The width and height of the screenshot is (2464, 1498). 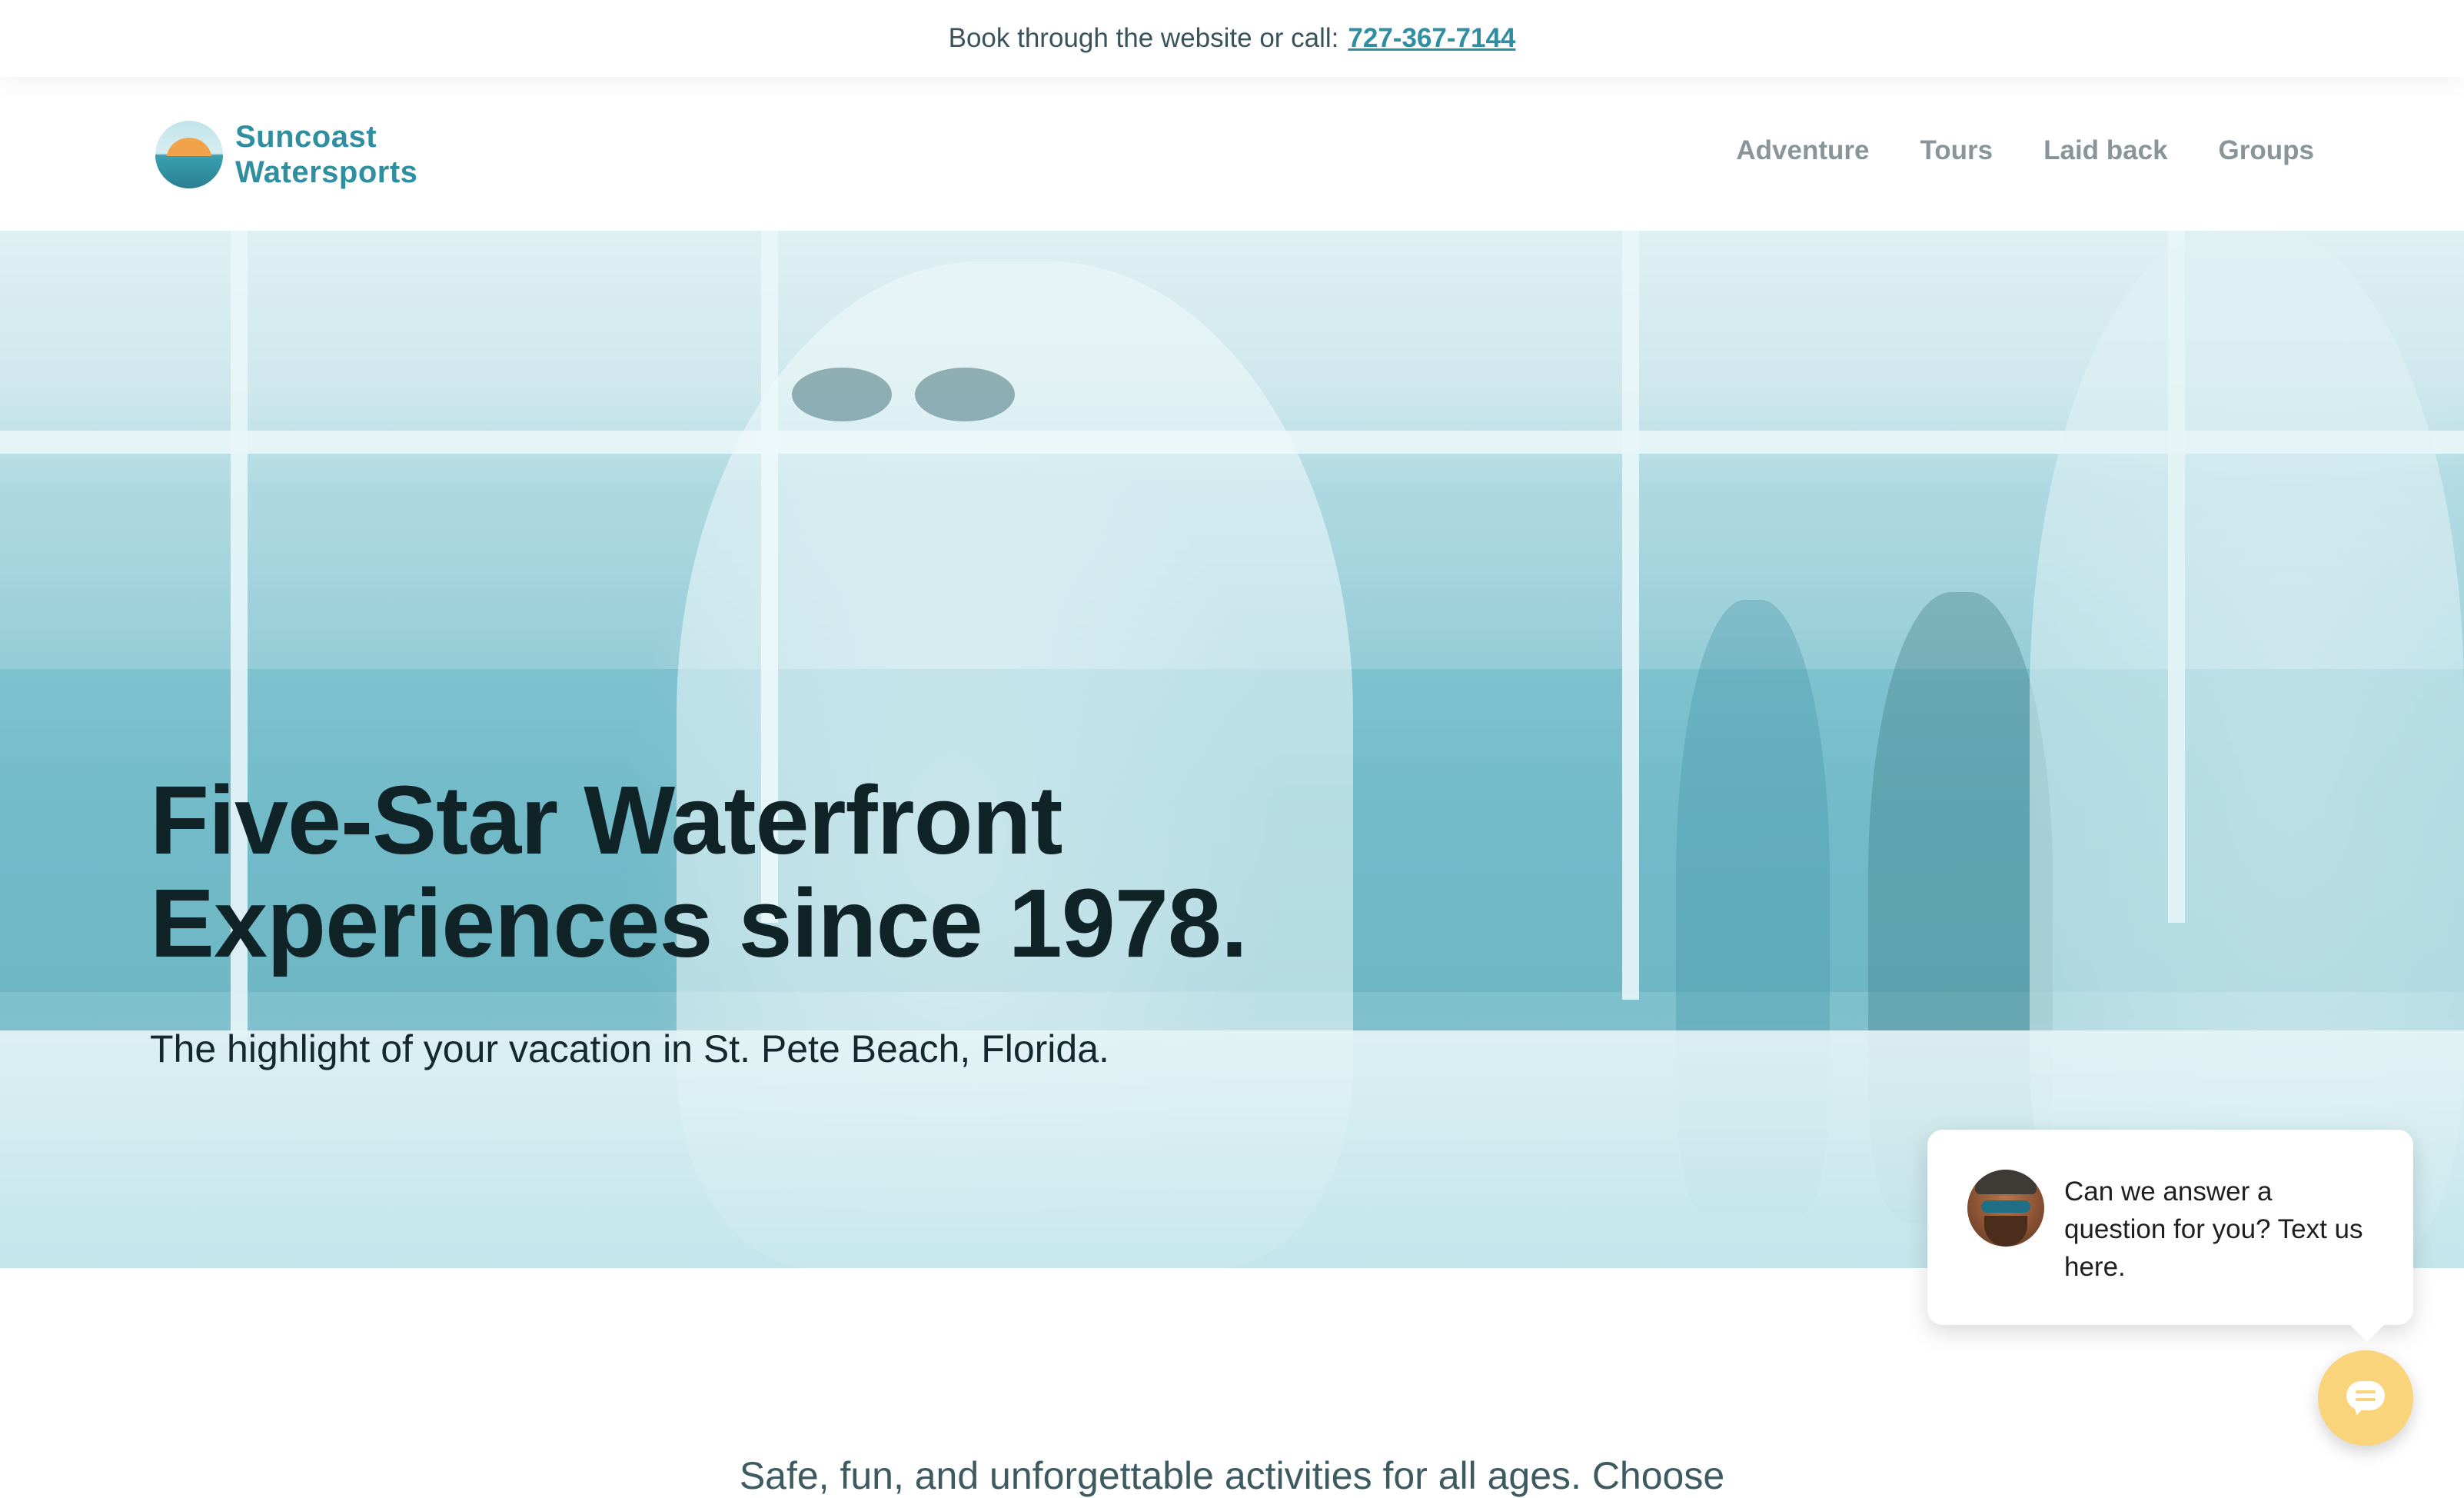 What do you see at coordinates (2105, 150) in the screenshot?
I see `nav-item-laid-back: Laid back` at bounding box center [2105, 150].